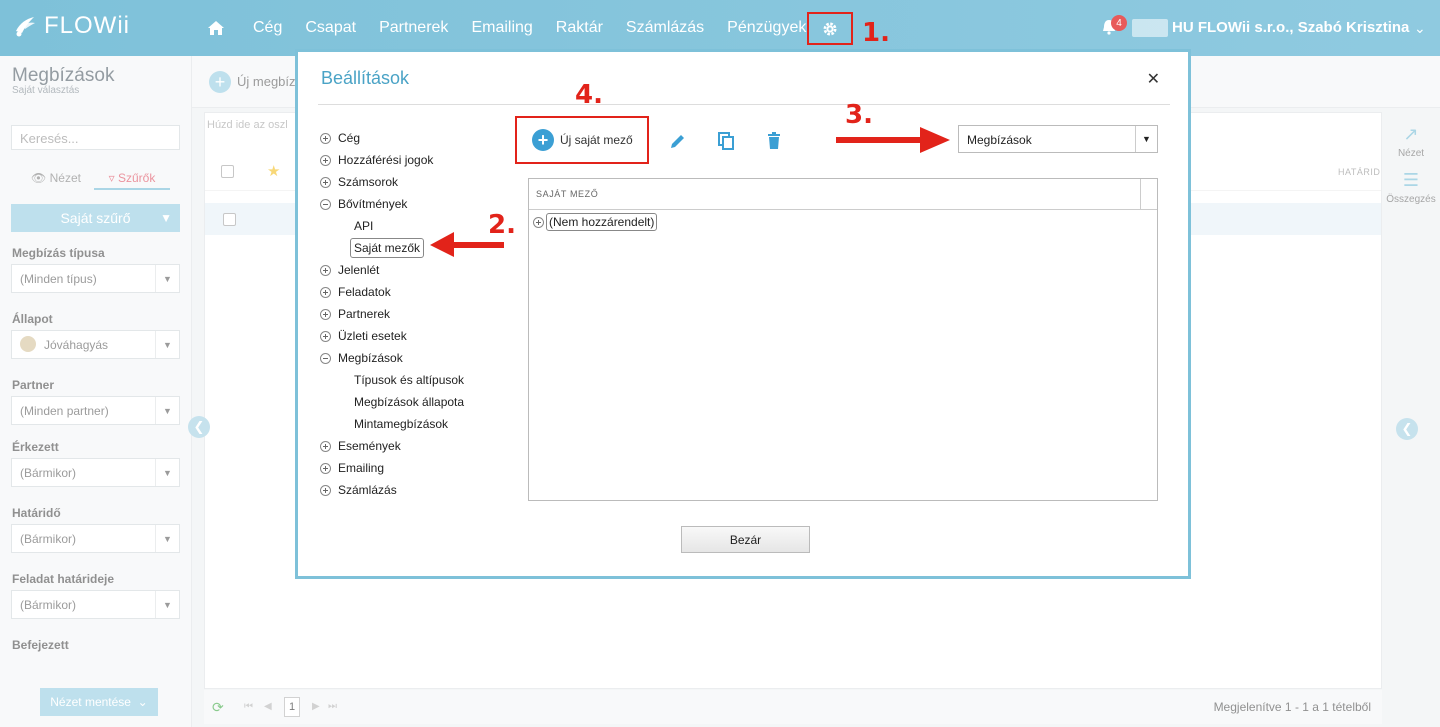  Describe the element at coordinates (368, 182) in the screenshot. I see `tree-item-label: Számsorok` at that location.